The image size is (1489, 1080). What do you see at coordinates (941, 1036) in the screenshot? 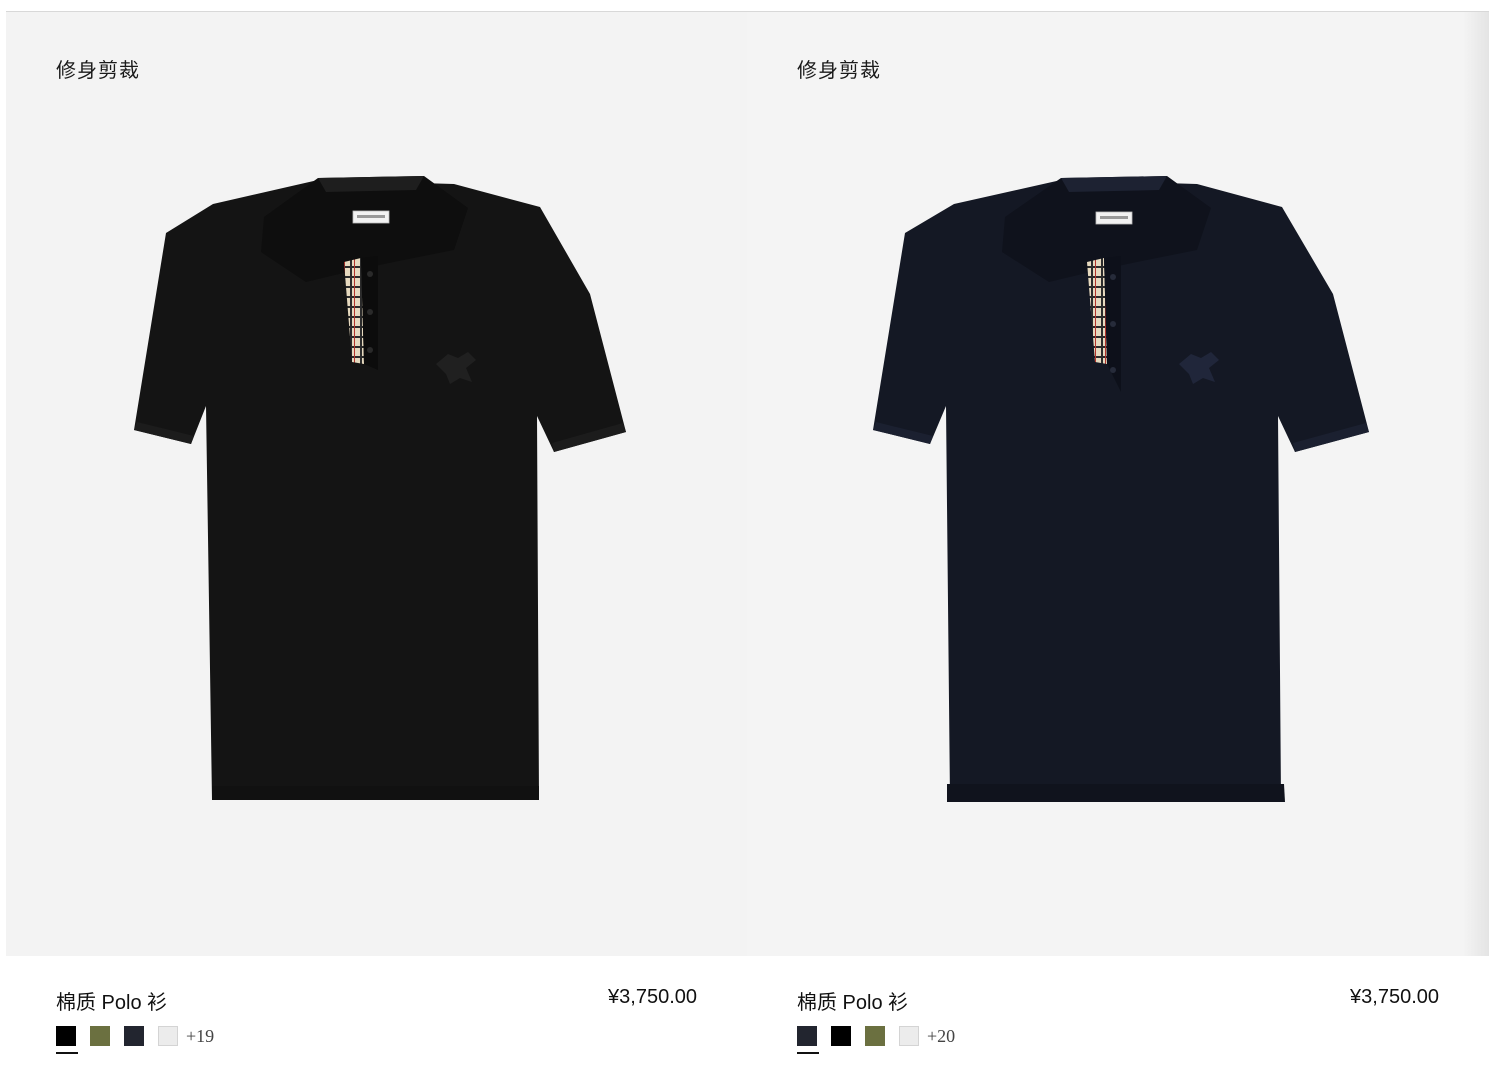
I see `more-colors-link: +20` at bounding box center [941, 1036].